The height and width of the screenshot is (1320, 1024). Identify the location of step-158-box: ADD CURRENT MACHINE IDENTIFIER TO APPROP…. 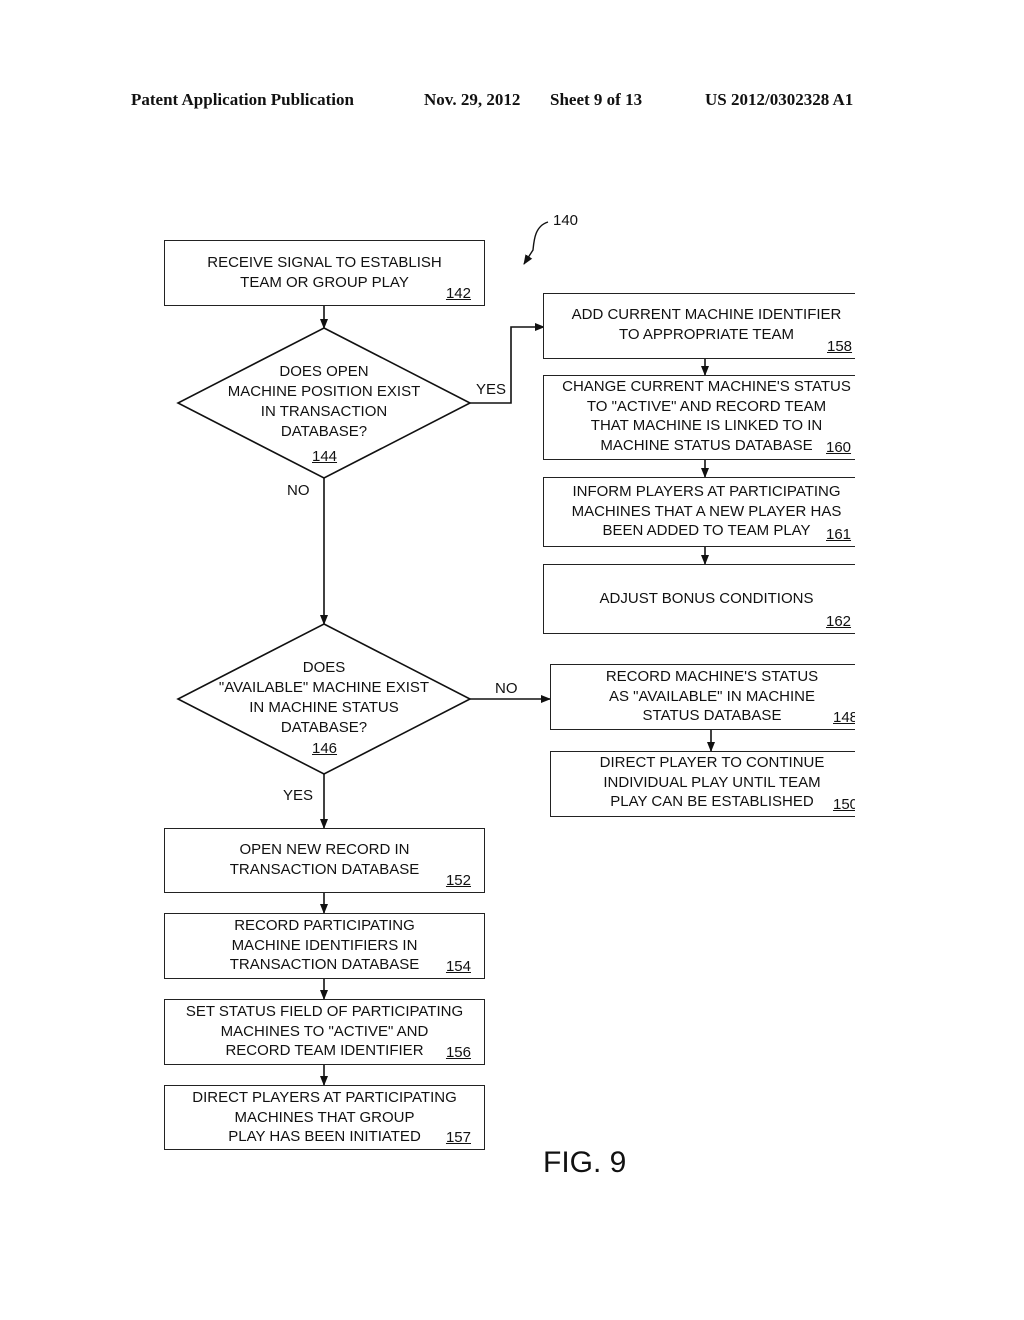
(699, 326).